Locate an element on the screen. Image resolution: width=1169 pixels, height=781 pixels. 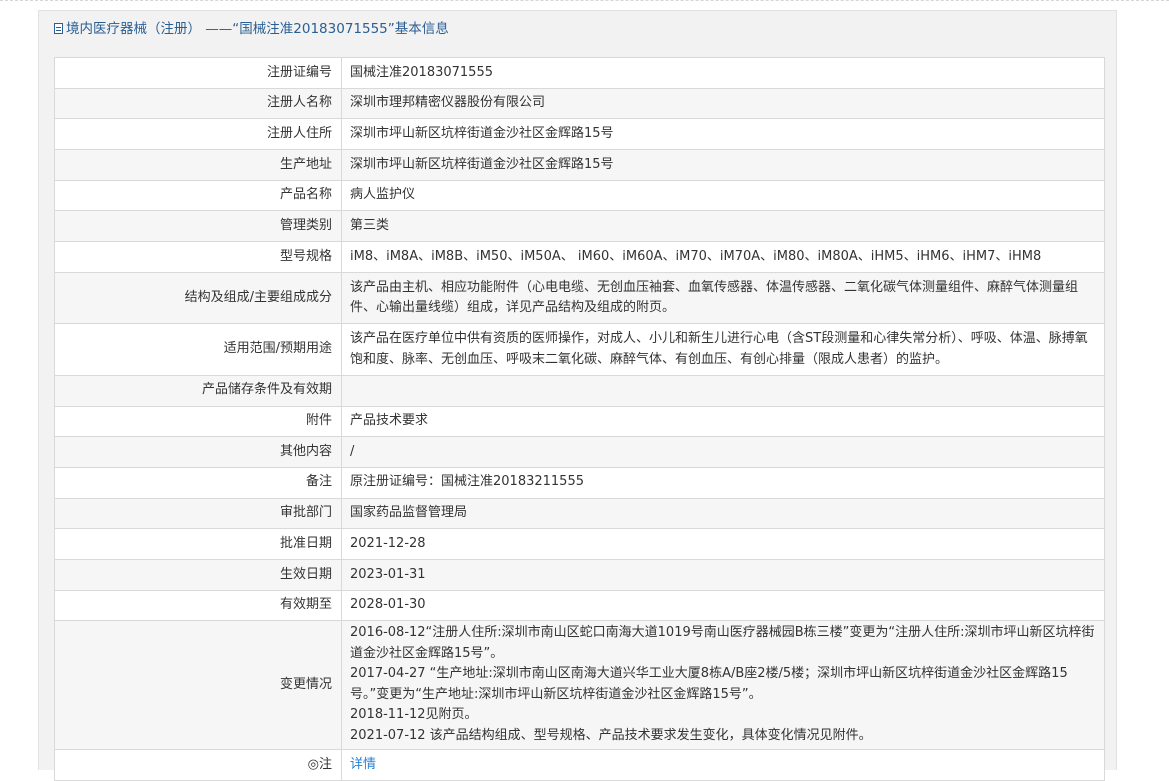
table-row: 批准日期 2021-12-28 is located at coordinates (579, 544).